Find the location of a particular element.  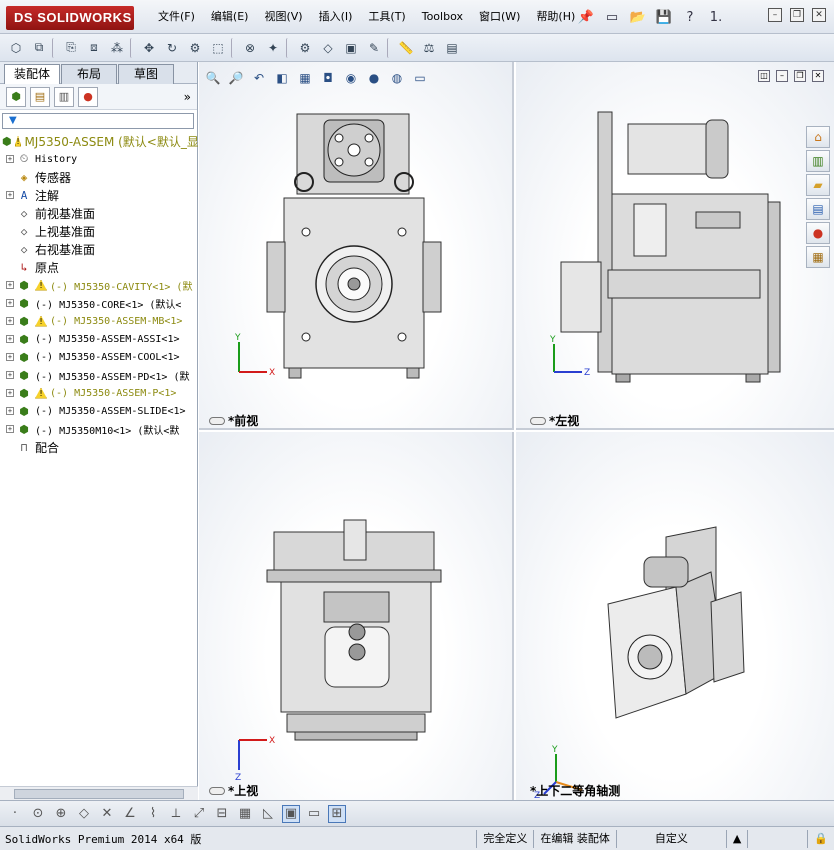

new-document-icon: ▭ is located at coordinates (612, 17).